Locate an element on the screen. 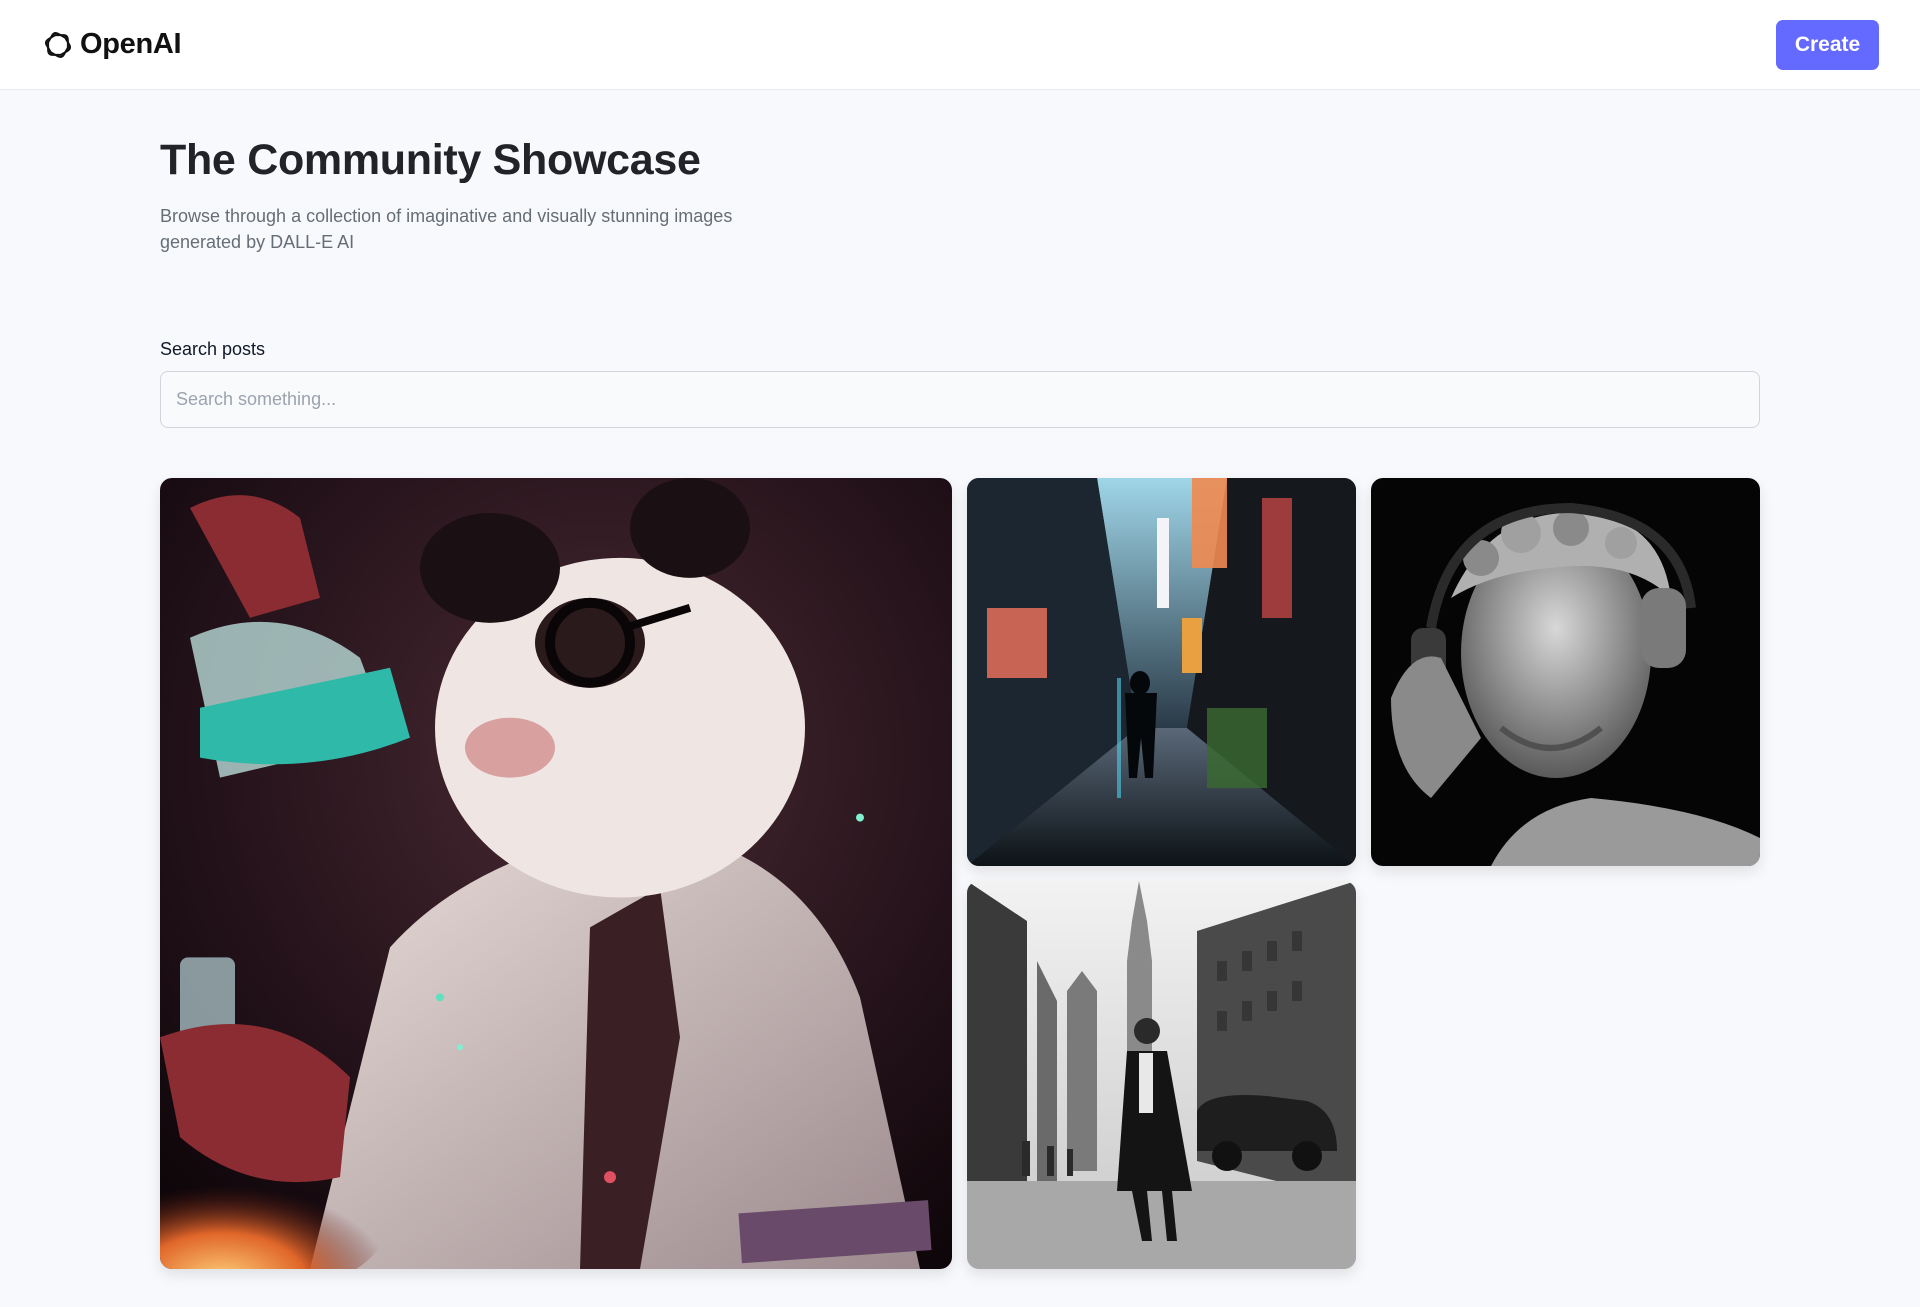  gallery-card-statue-headphones is located at coordinates (1565, 672).